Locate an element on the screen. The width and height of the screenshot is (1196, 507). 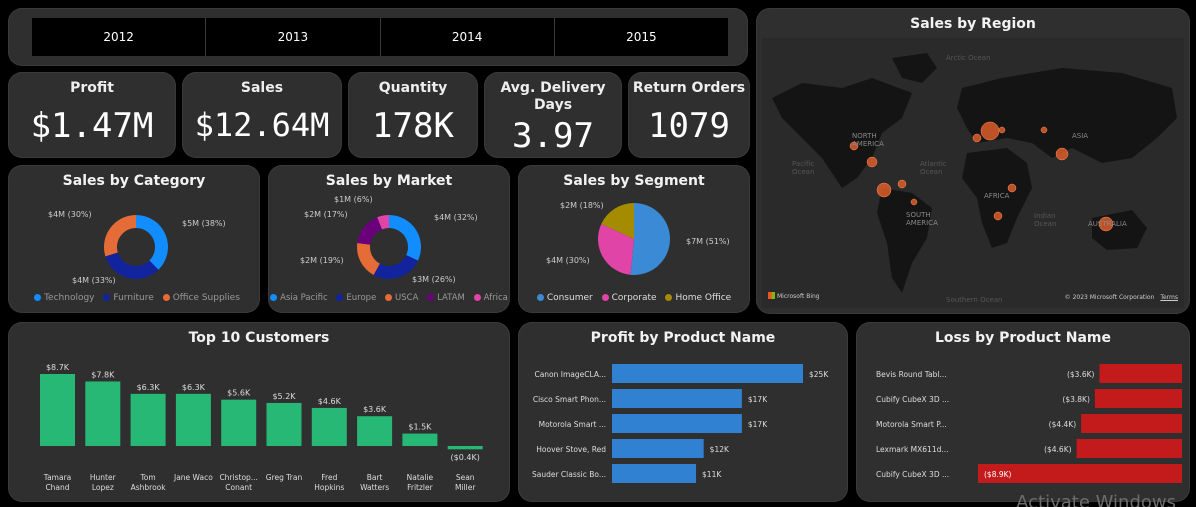
category-label: Sean Miller is located at coordinates (465, 482).